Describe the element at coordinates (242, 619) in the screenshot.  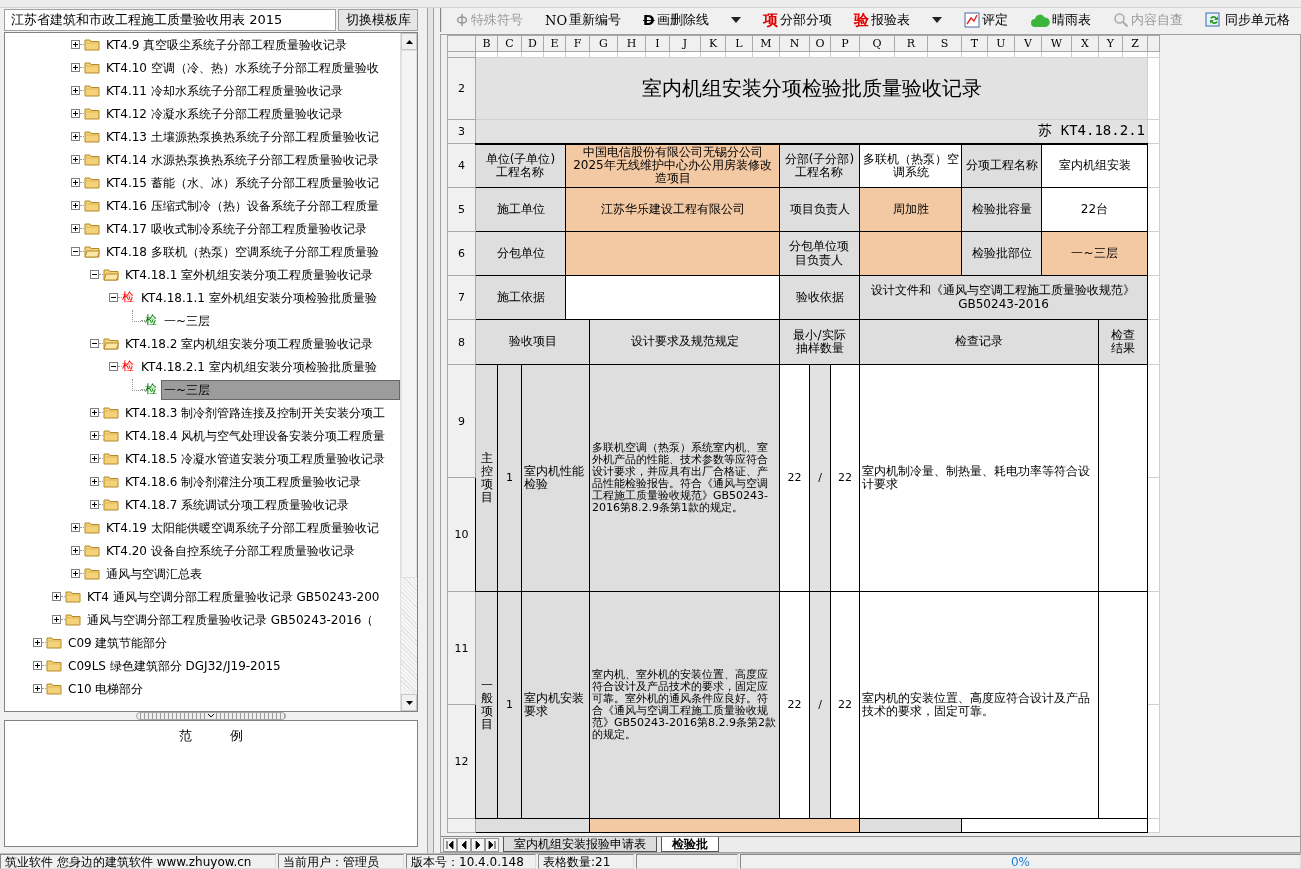
I see `tree-item: 通风与空调分部工程质量验收记录 GB50243-2016（` at that location.